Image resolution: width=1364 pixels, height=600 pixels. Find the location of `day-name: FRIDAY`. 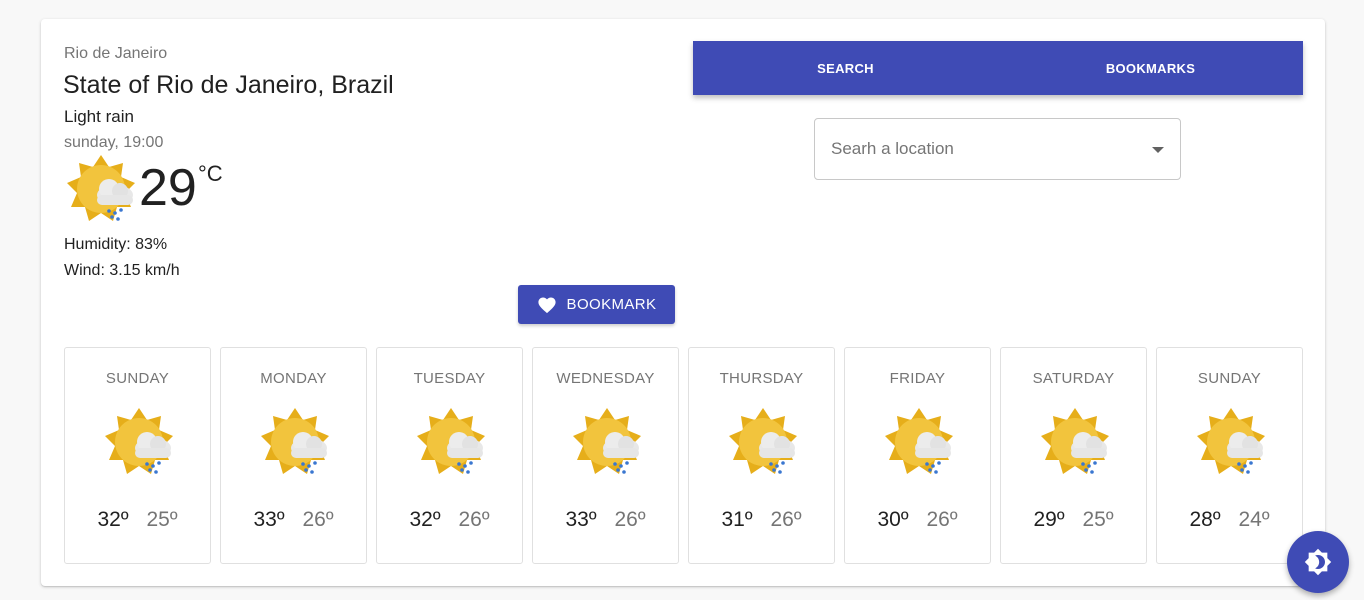

day-name: FRIDAY is located at coordinates (917, 378).